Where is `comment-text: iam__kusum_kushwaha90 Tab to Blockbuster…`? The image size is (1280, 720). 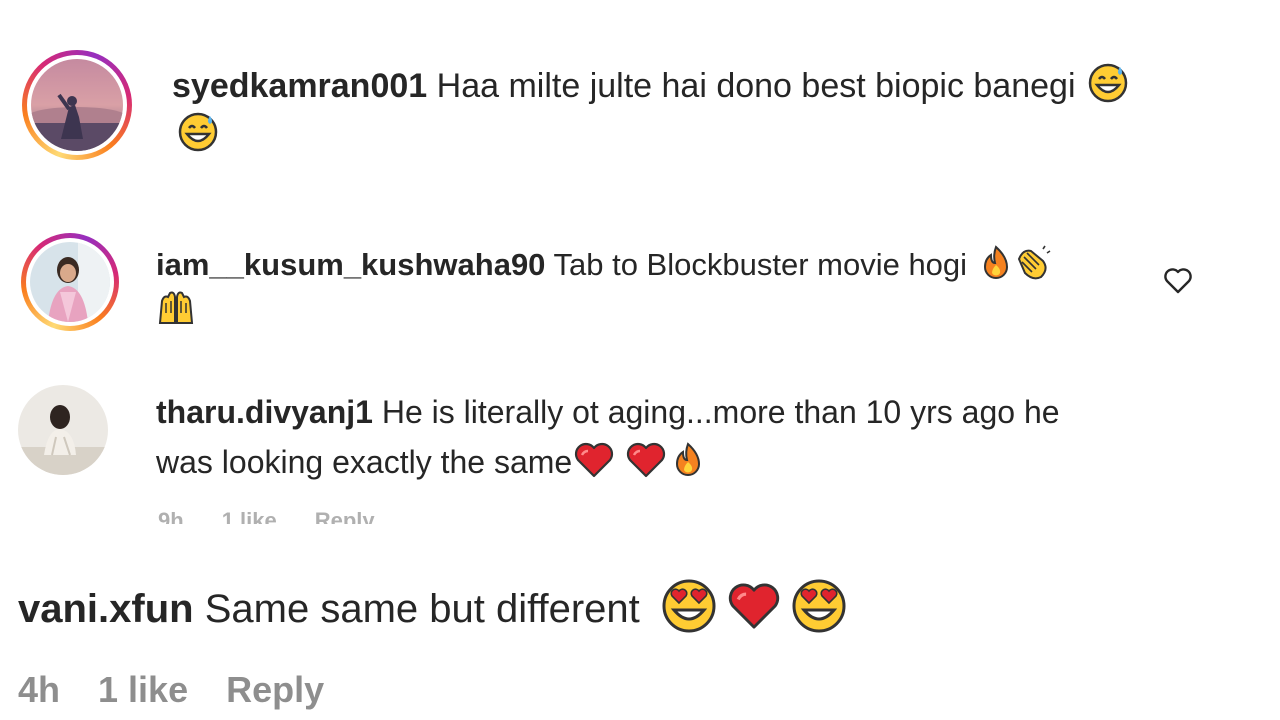
comment-text: iam__kusum_kushwaha90 Tab to Blockbuster… is located at coordinates (646, 287).